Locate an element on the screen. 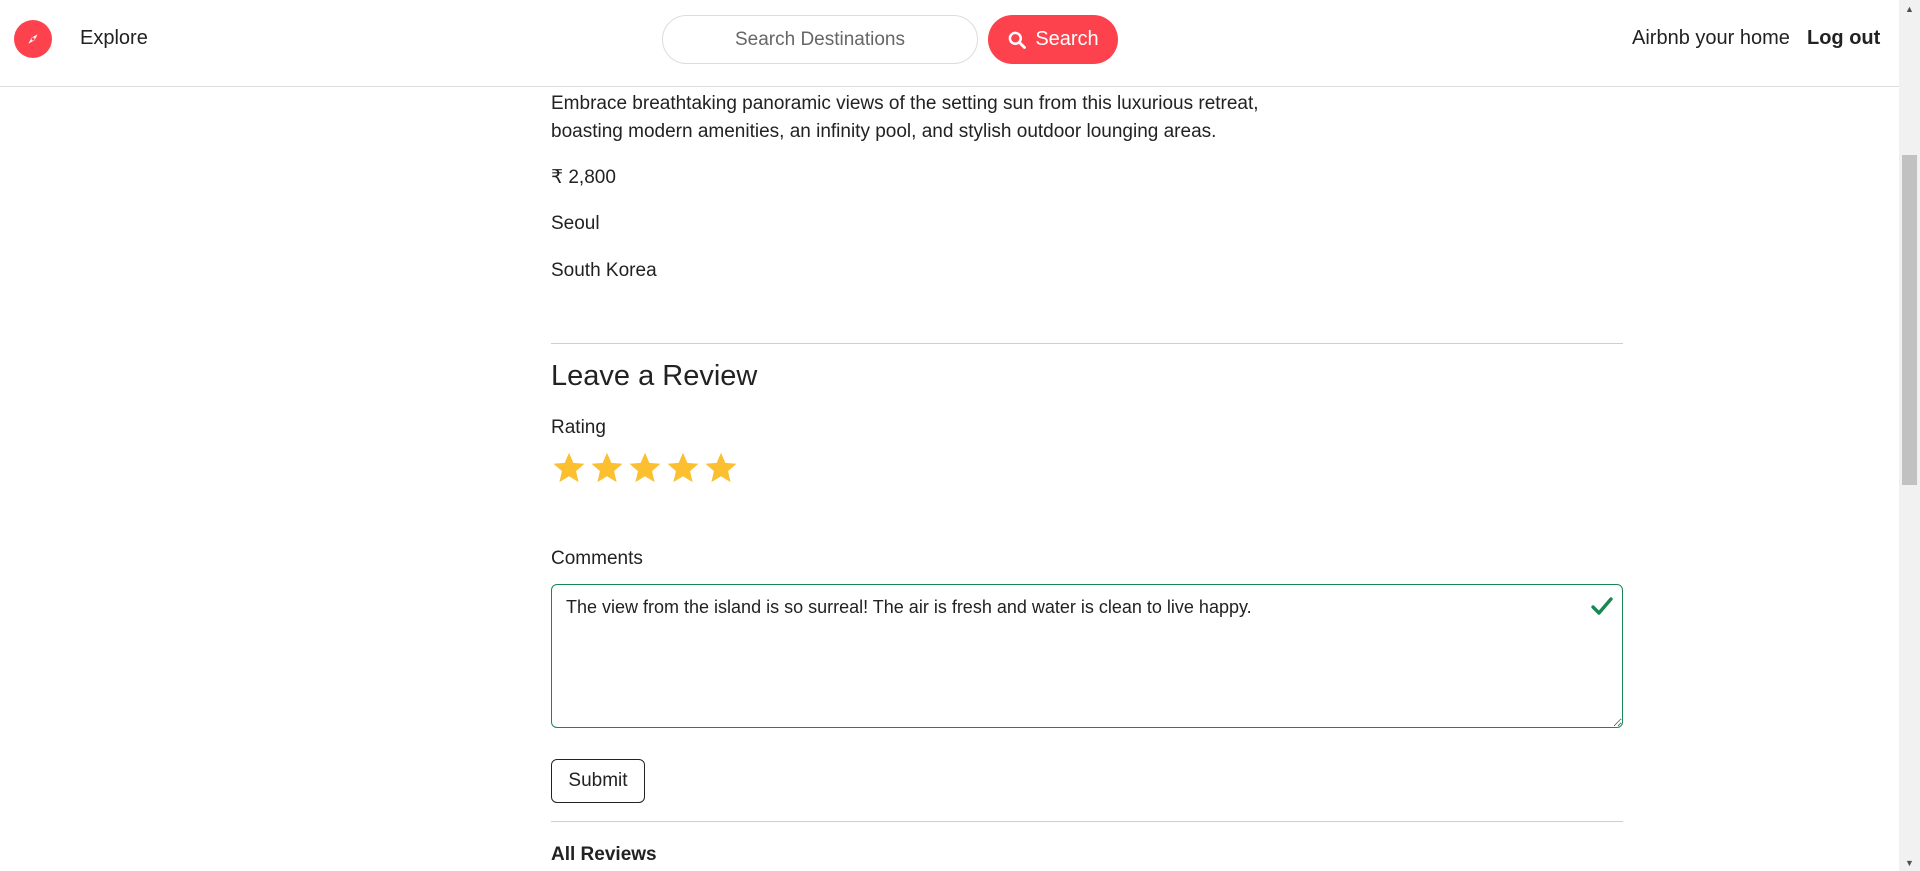 The height and width of the screenshot is (871, 1920). compass-icon is located at coordinates (33, 39).